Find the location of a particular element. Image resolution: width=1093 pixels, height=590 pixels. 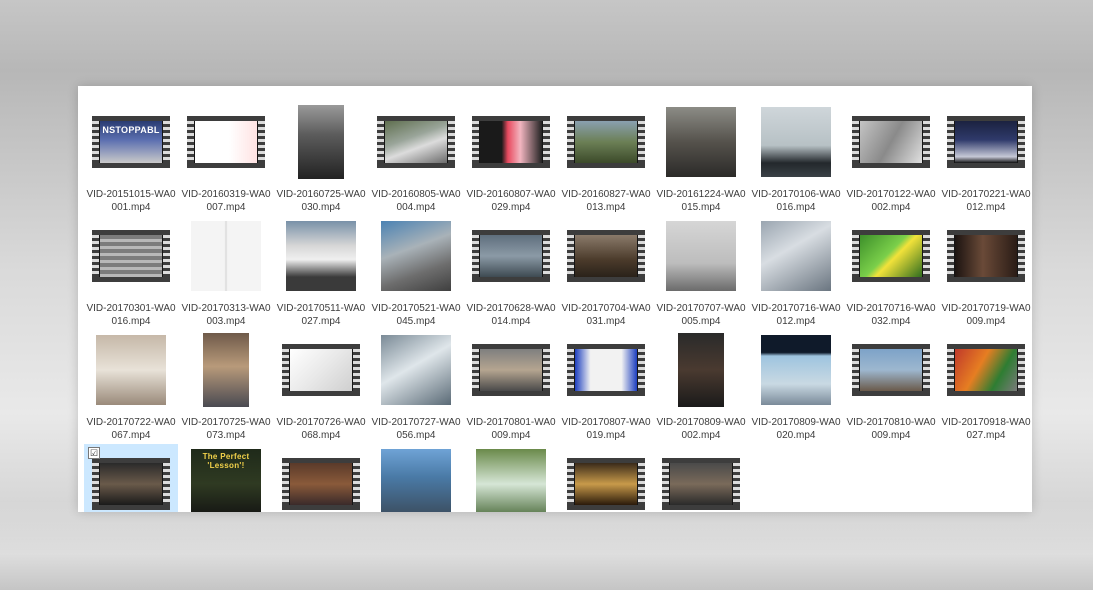

file-item: VID-20170704-WA0031.mp4 is located at coordinates (606, 273).